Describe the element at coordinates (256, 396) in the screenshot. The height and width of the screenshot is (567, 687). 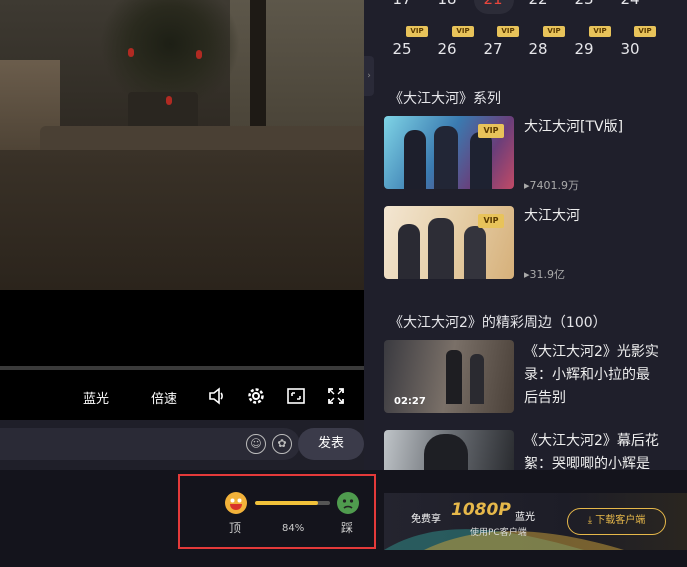
I see `settings-gear-icon` at that location.